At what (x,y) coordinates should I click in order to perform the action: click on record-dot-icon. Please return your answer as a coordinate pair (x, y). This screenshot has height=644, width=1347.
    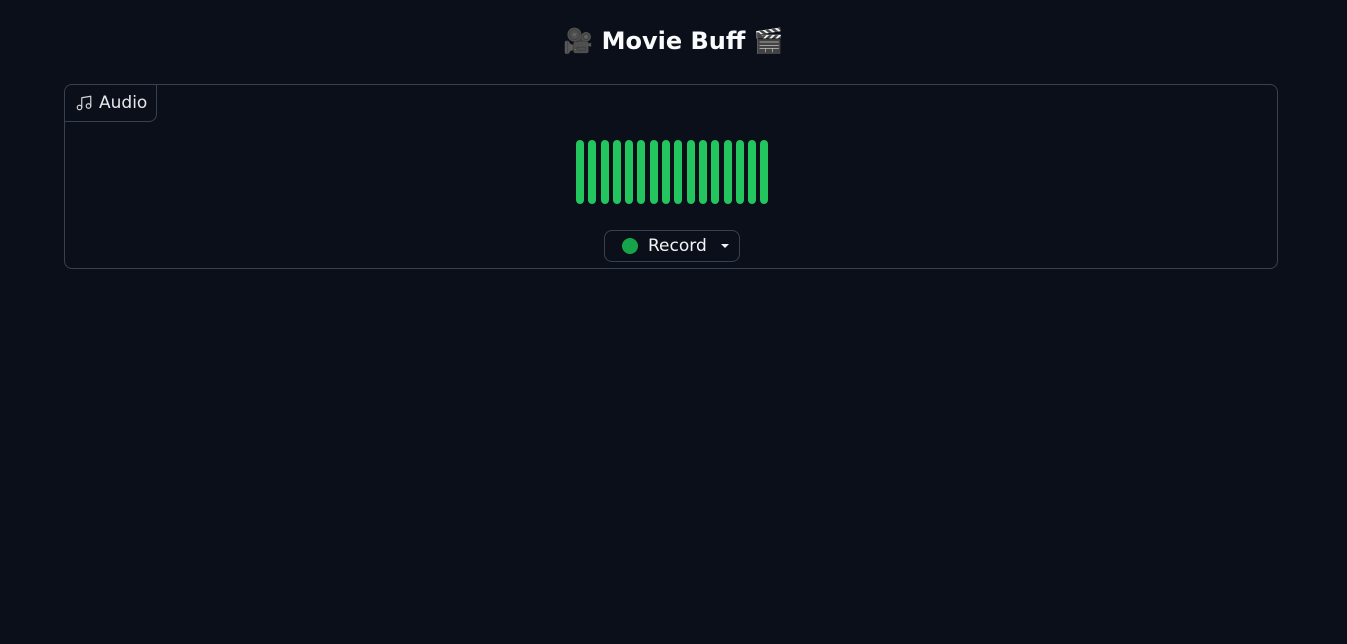
    Looking at the image, I should click on (630, 246).